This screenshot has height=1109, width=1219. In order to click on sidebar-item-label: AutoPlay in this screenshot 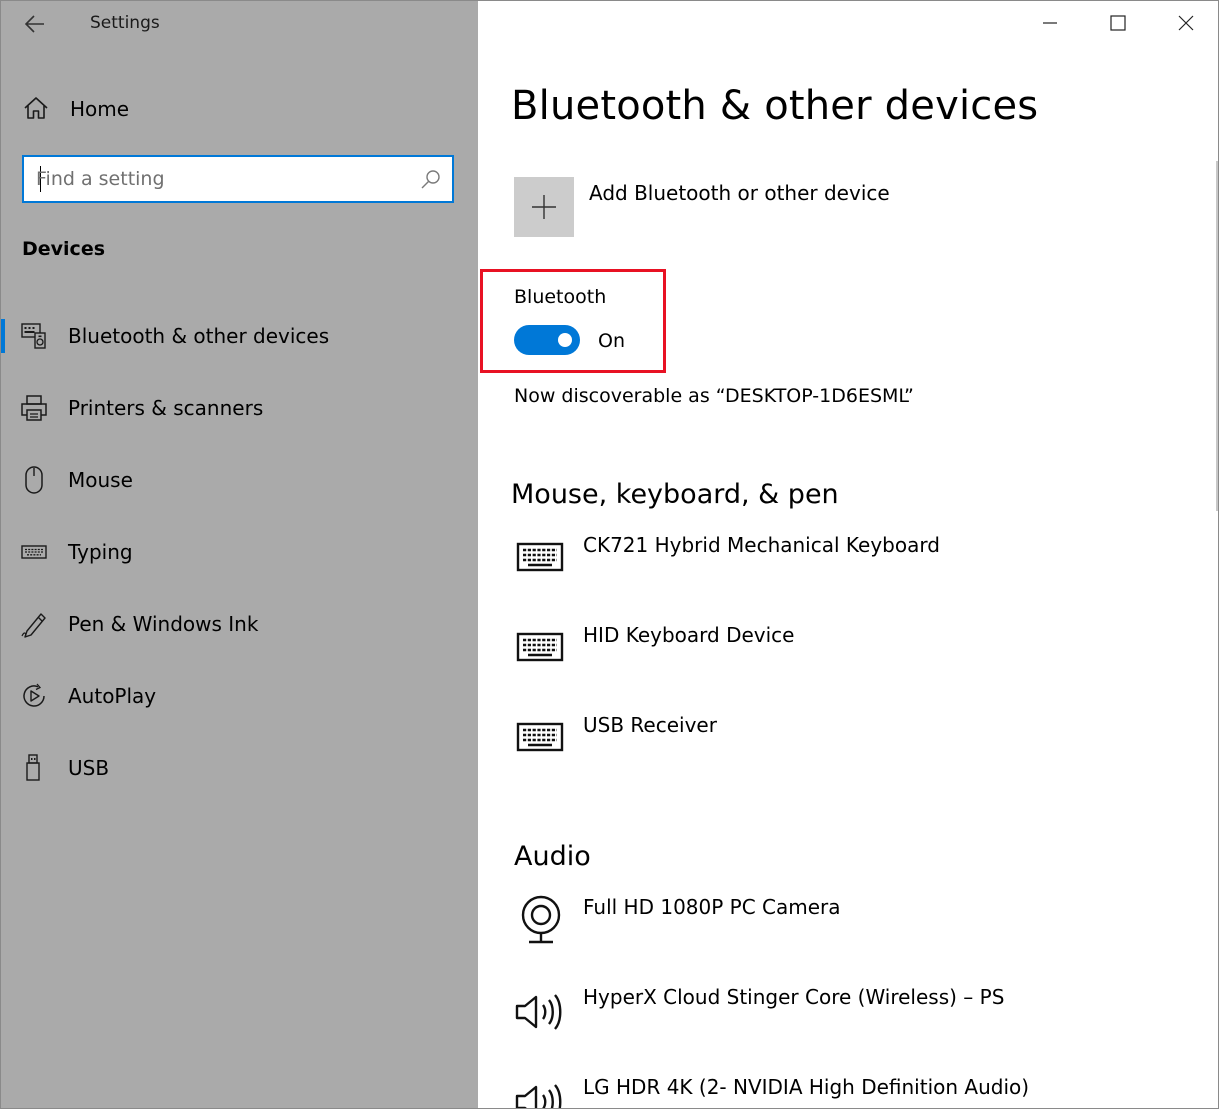, I will do `click(112, 696)`.